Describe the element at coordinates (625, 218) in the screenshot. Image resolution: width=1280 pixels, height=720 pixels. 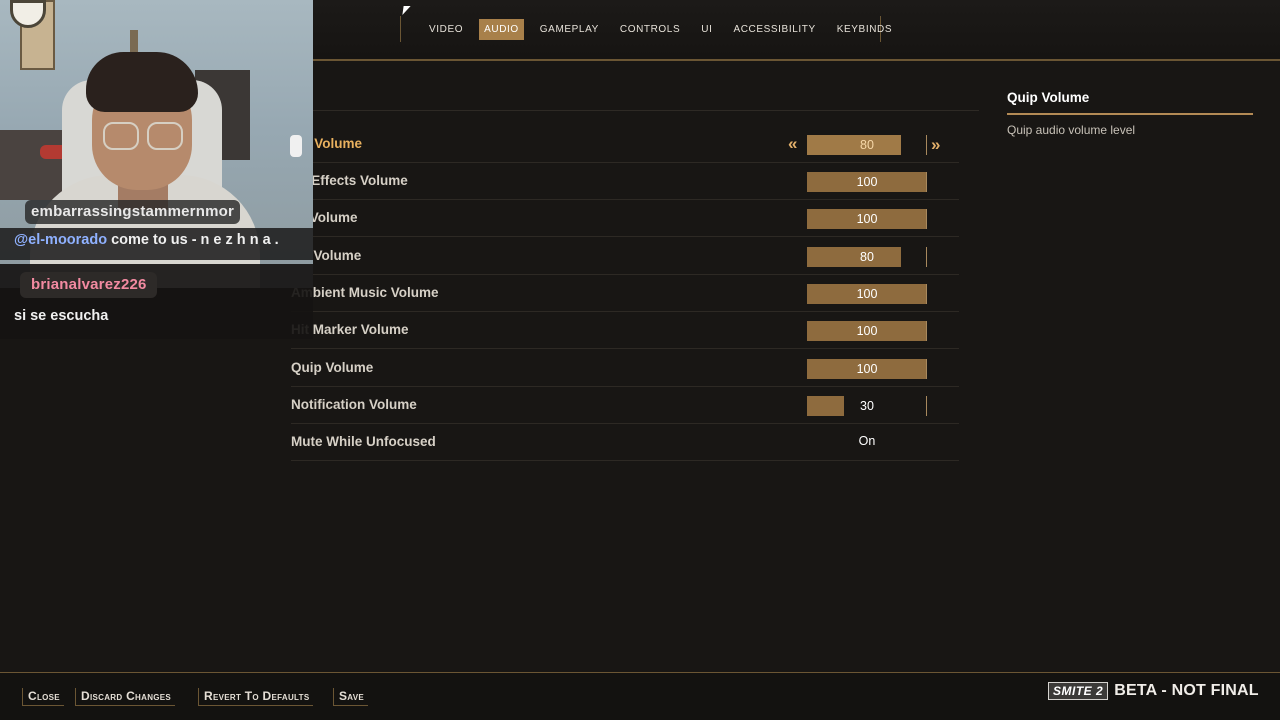
I see `setting-row-voice-volume: ce Volume 100` at that location.